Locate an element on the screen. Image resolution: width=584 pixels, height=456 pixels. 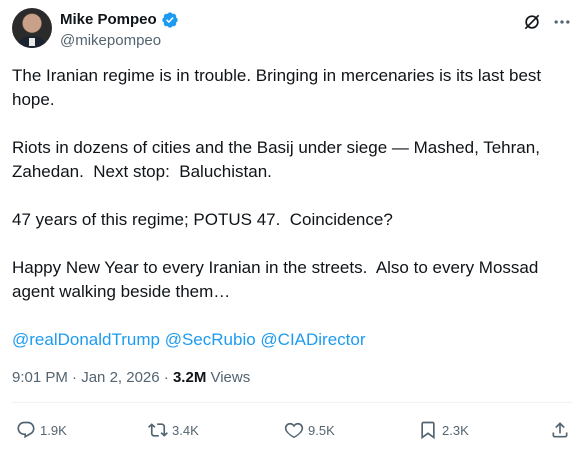
like-button: 9.5K is located at coordinates (309, 430).